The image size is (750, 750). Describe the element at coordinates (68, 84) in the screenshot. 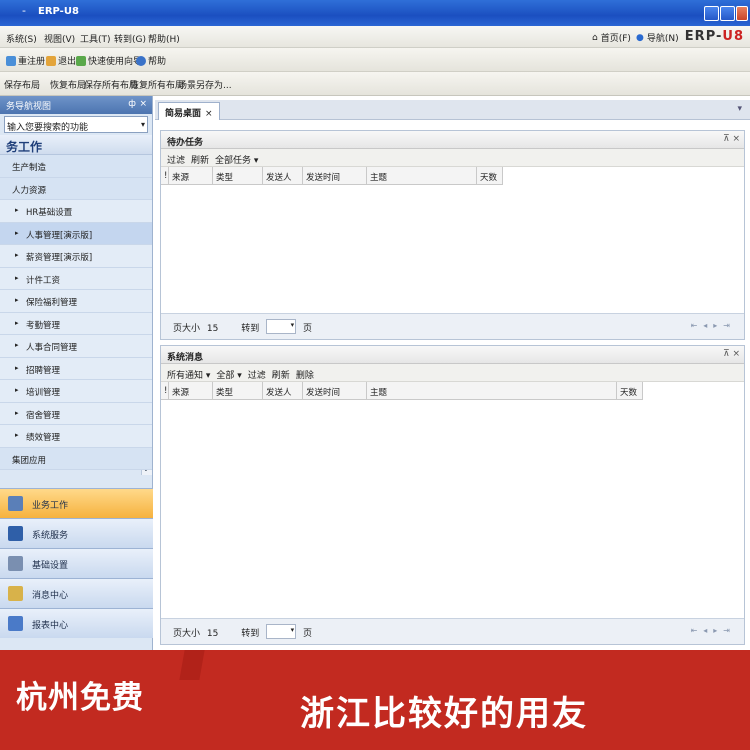

I see `restore-layout-button: 恢复布局` at that location.